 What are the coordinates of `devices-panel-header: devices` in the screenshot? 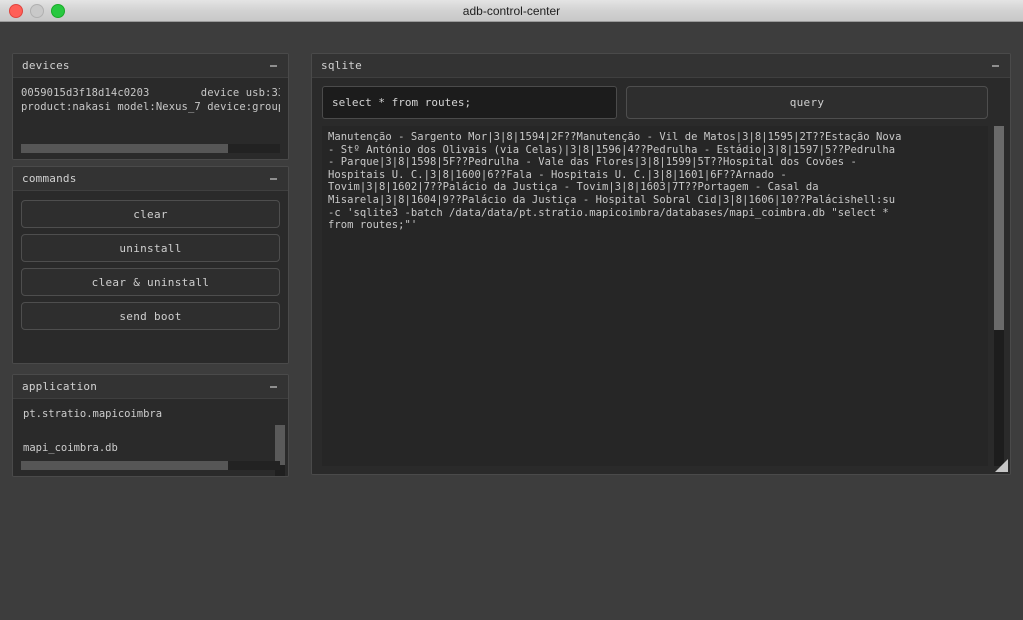 It's located at (150, 66).